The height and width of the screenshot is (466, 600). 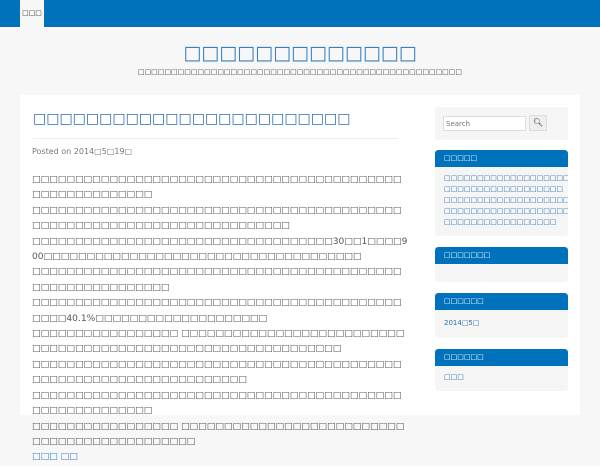 What do you see at coordinates (484, 123) in the screenshot?
I see `search-input` at bounding box center [484, 123].